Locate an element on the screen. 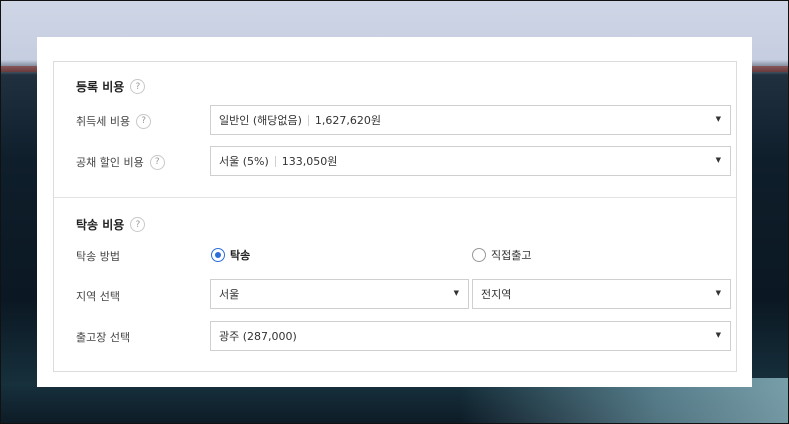  bond-discount-amount: 133,050원 is located at coordinates (309, 161).